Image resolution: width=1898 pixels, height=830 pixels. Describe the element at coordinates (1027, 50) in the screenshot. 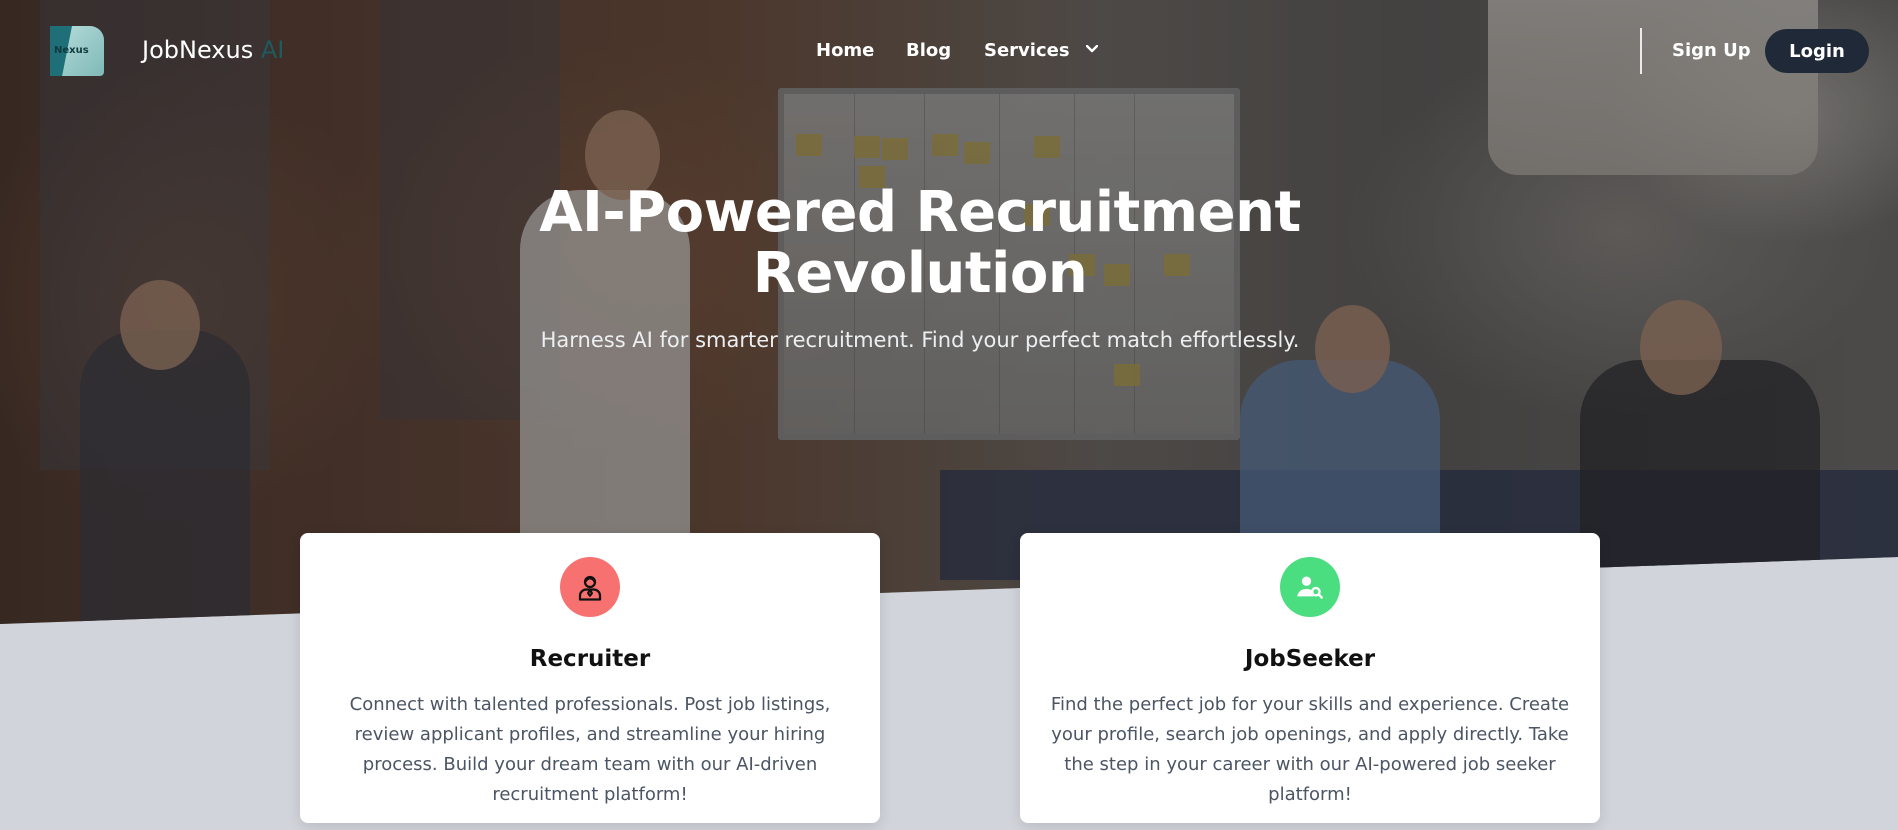

I see `nav-services-label: Services` at that location.